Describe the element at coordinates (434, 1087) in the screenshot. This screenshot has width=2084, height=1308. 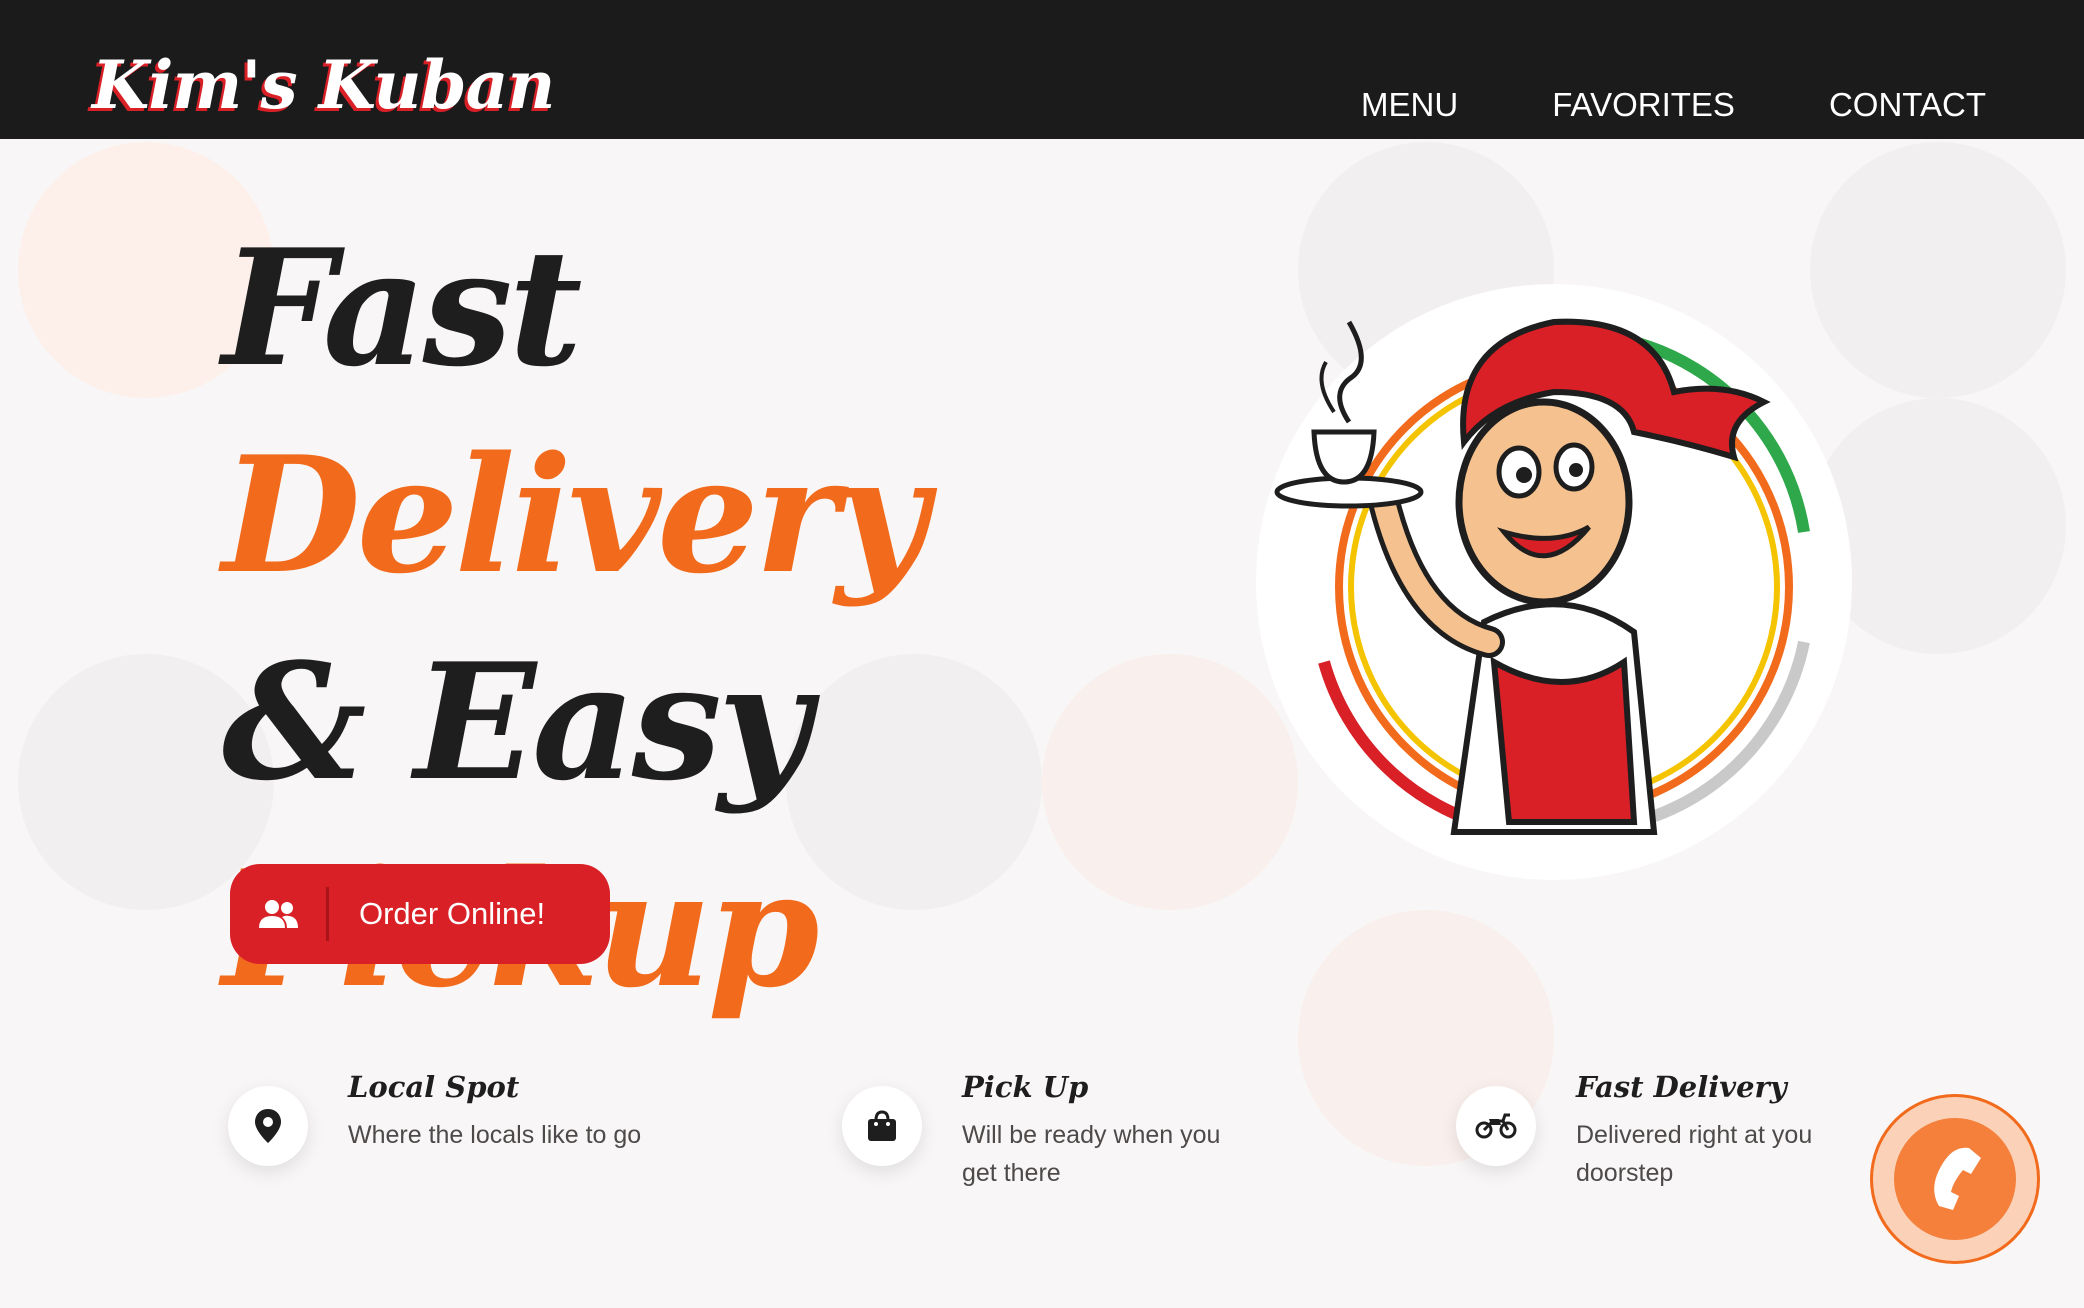
I see `feature-title: Local Spot` at that location.